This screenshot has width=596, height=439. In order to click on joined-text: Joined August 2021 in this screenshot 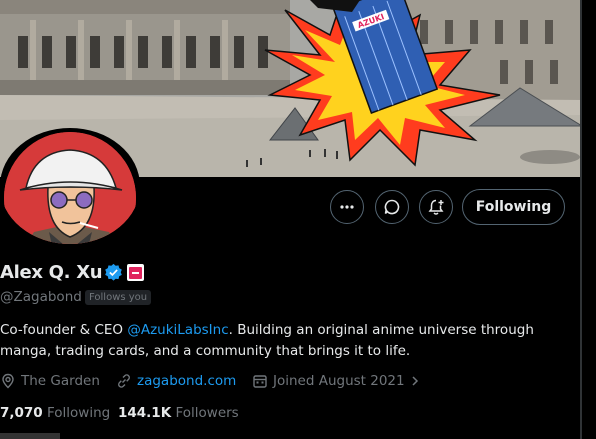, I will do `click(339, 381)`.